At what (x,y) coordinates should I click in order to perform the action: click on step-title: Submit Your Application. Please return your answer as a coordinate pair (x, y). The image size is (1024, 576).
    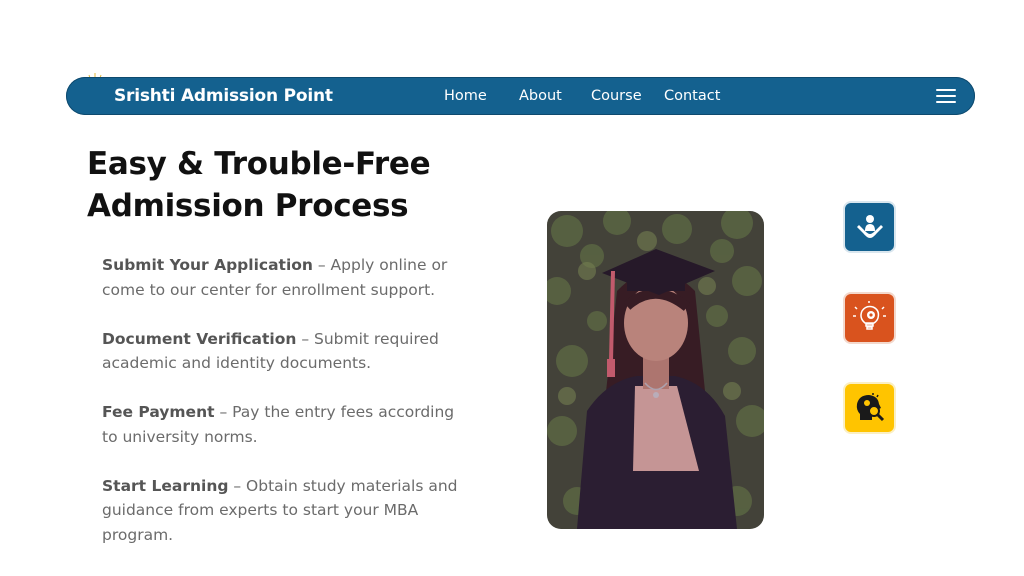
    Looking at the image, I should click on (207, 265).